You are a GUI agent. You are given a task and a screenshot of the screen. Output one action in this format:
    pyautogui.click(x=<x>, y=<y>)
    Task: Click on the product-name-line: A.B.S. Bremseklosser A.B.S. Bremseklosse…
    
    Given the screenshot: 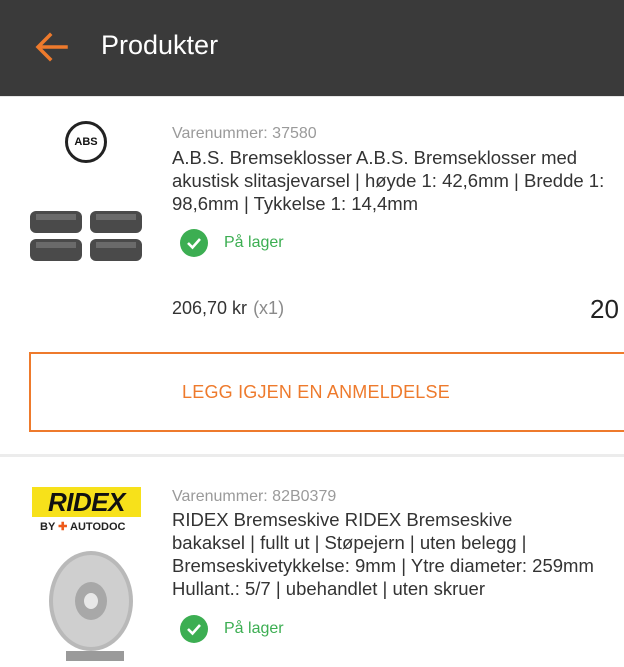 What is the action you would take?
    pyautogui.click(x=374, y=157)
    